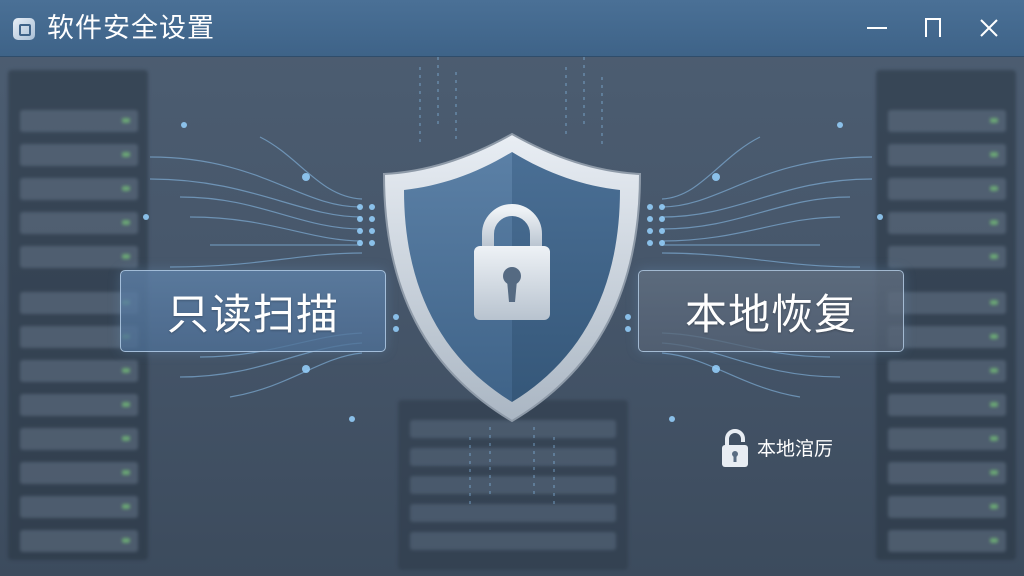  I want to click on shield-lock-icon, so click(512, 277).